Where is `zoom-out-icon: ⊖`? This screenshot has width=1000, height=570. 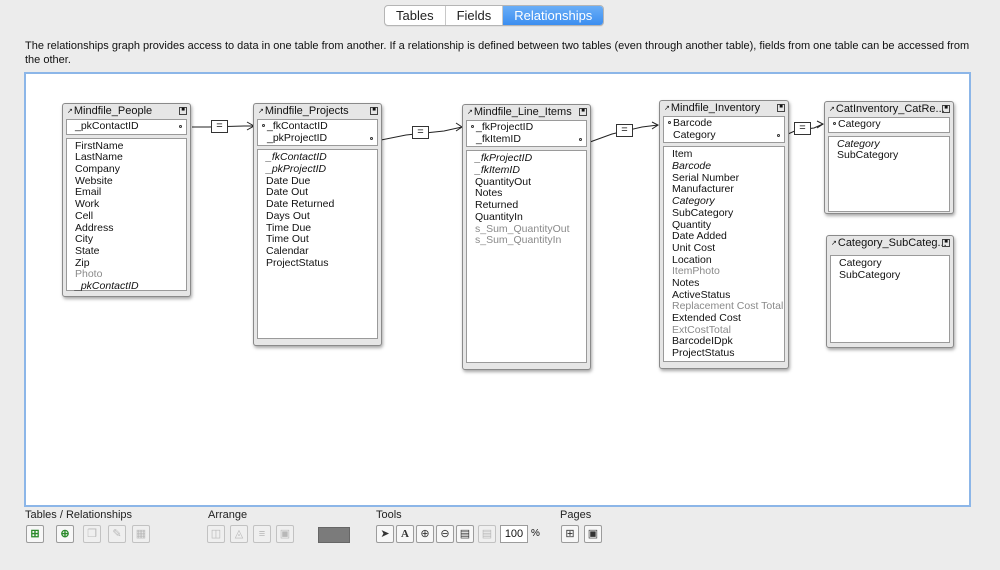 zoom-out-icon: ⊖ is located at coordinates (445, 534).